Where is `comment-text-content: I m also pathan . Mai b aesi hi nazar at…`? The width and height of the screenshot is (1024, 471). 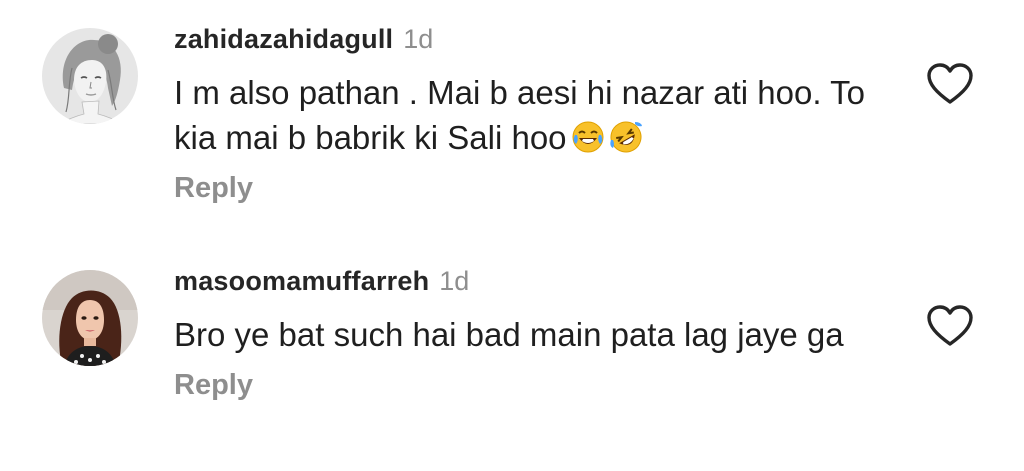
comment-text-content: I m also pathan . Mai b aesi hi nazar at… is located at coordinates (519, 115).